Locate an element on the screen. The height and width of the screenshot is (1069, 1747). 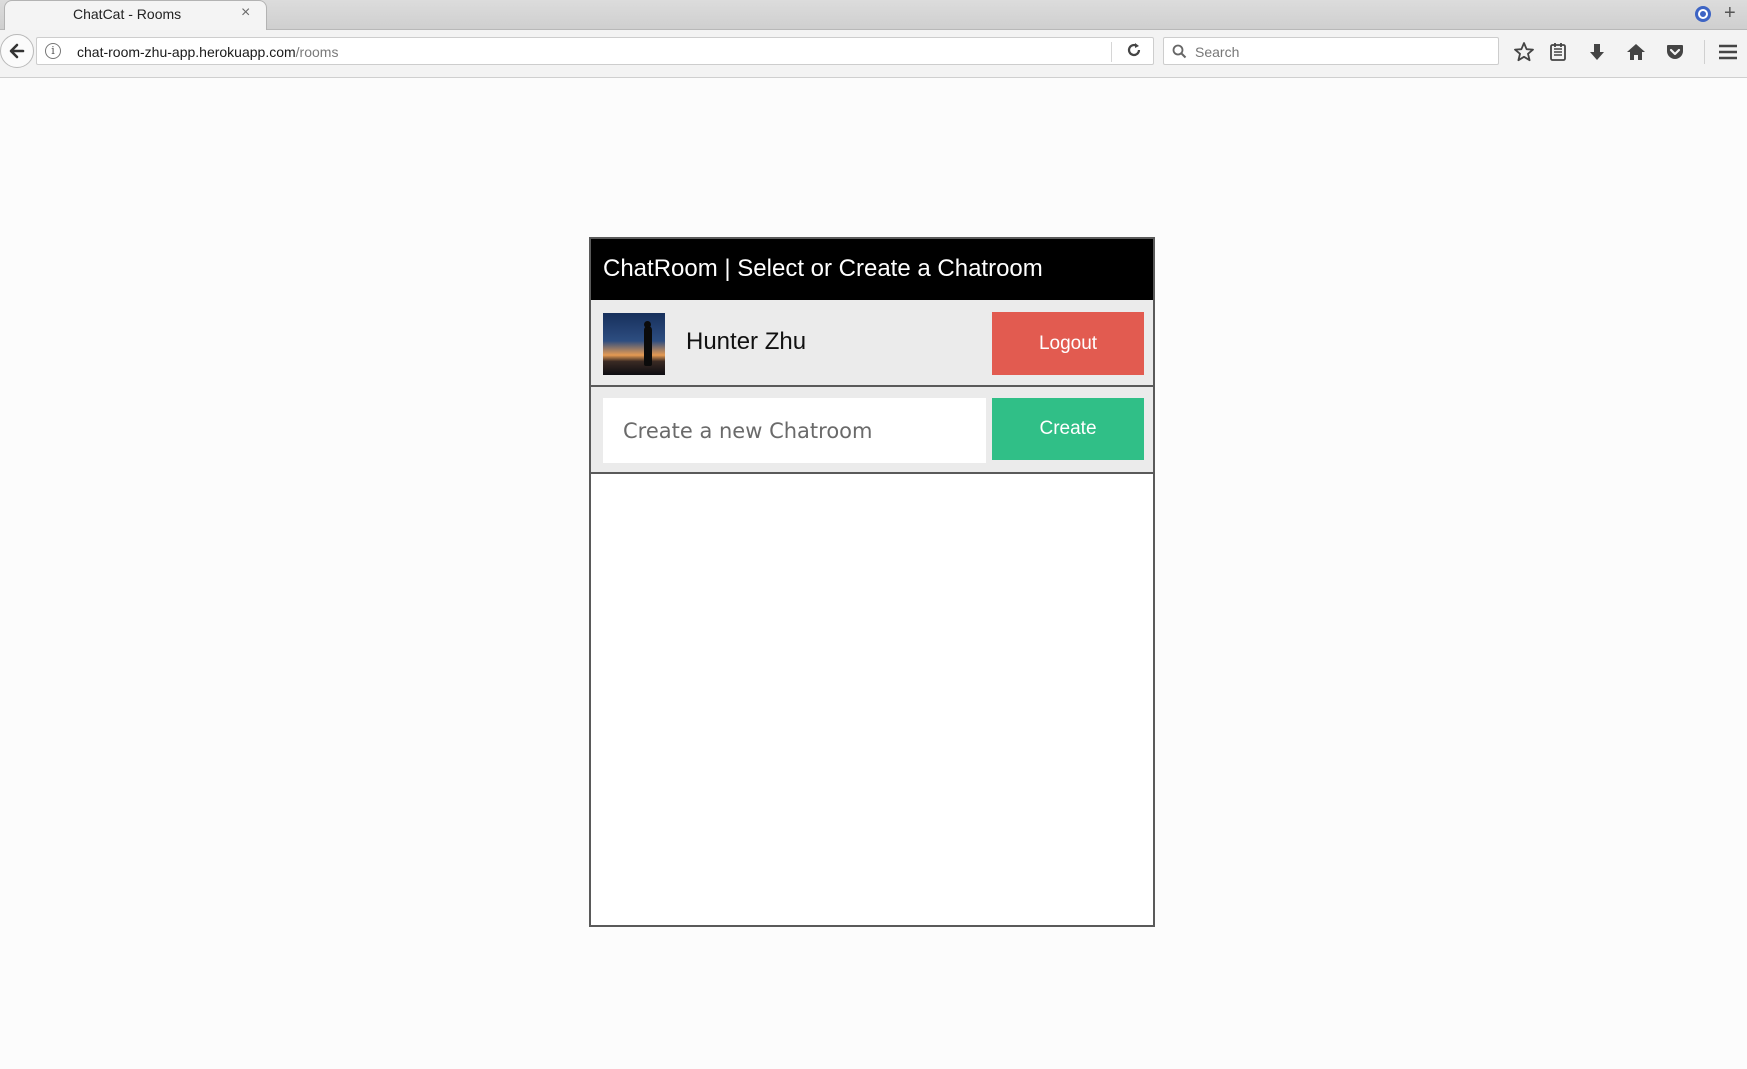
user-bar: Hunter Zhu Logout is located at coordinates (872, 343).